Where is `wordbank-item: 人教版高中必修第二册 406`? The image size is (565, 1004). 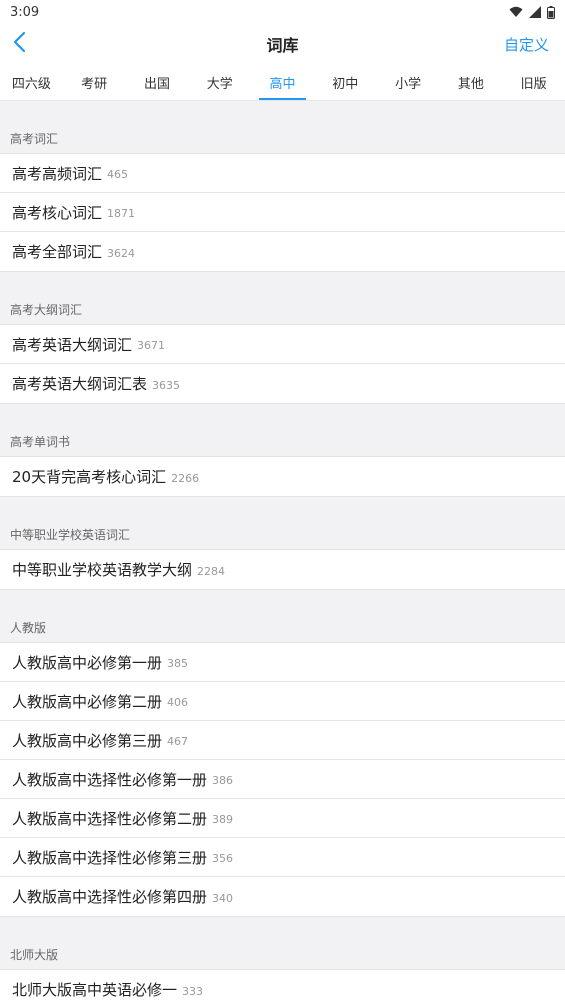
wordbank-item: 人教版高中必修第二册 406 is located at coordinates (282, 701).